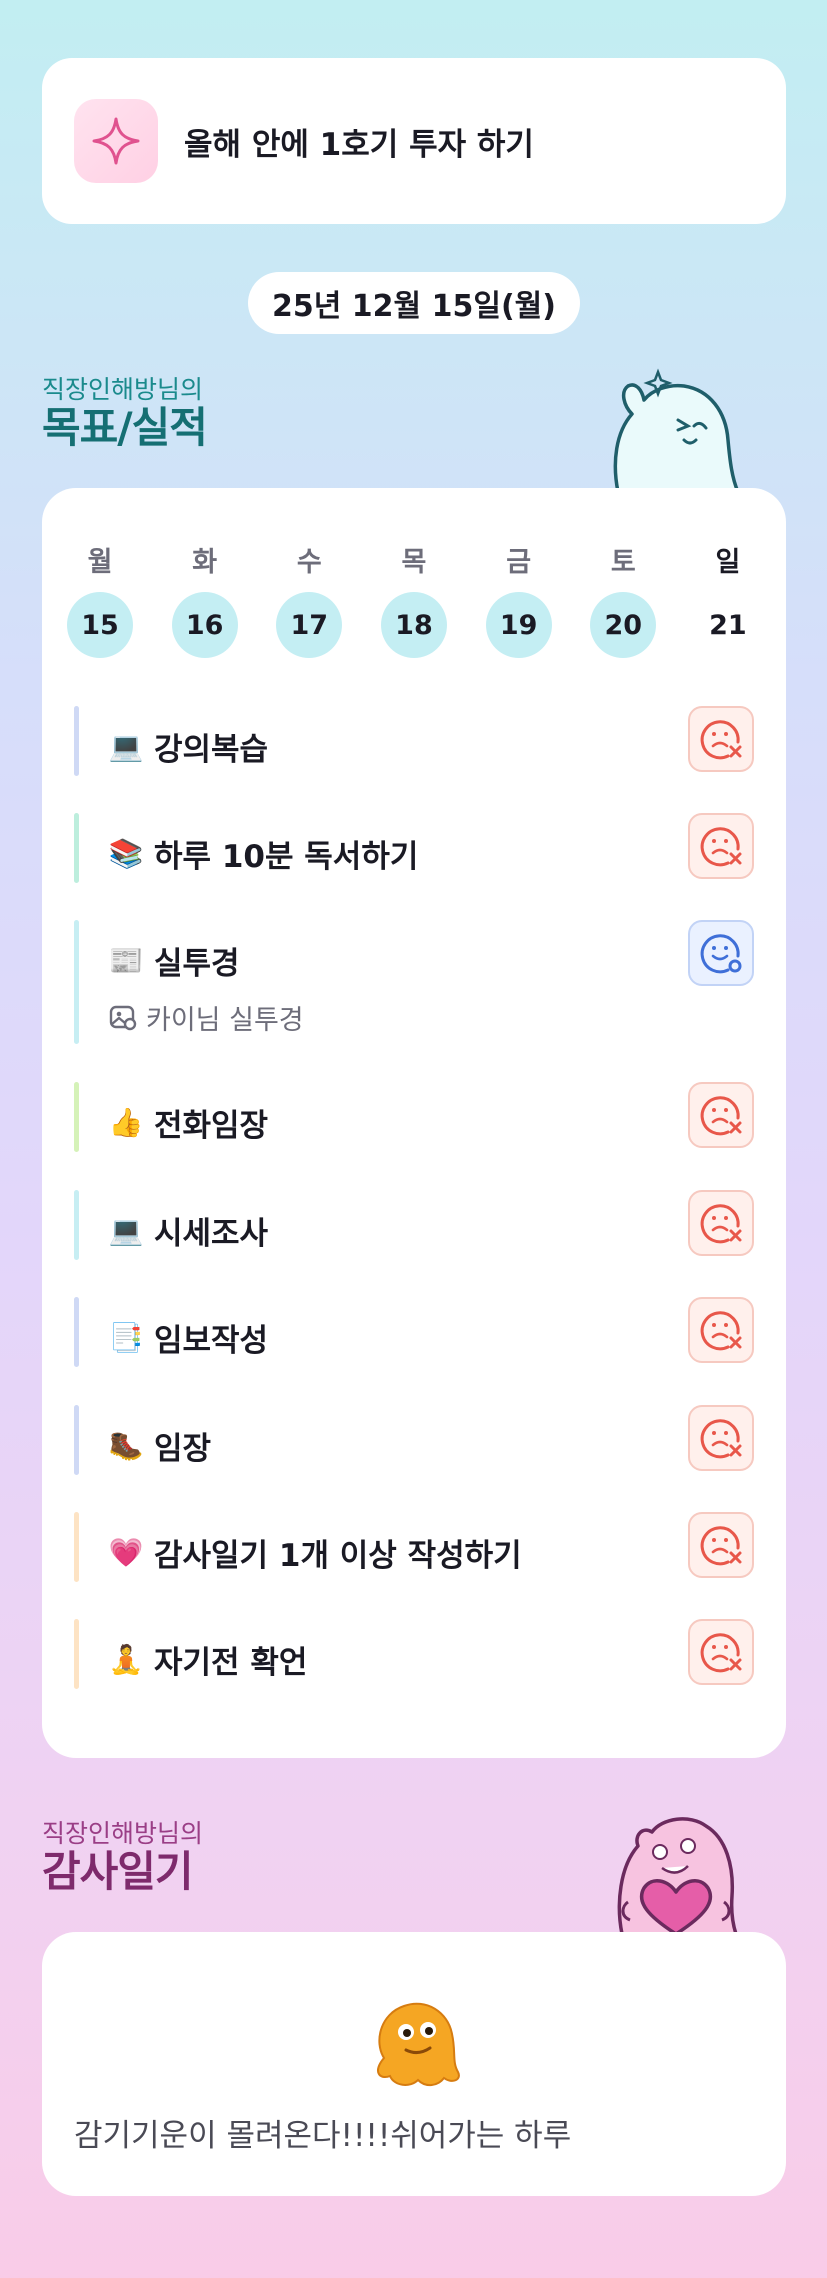 The width and height of the screenshot is (827, 2278). Describe the element at coordinates (414, 1225) in the screenshot. I see `habit-row: 💻 시세조사` at that location.